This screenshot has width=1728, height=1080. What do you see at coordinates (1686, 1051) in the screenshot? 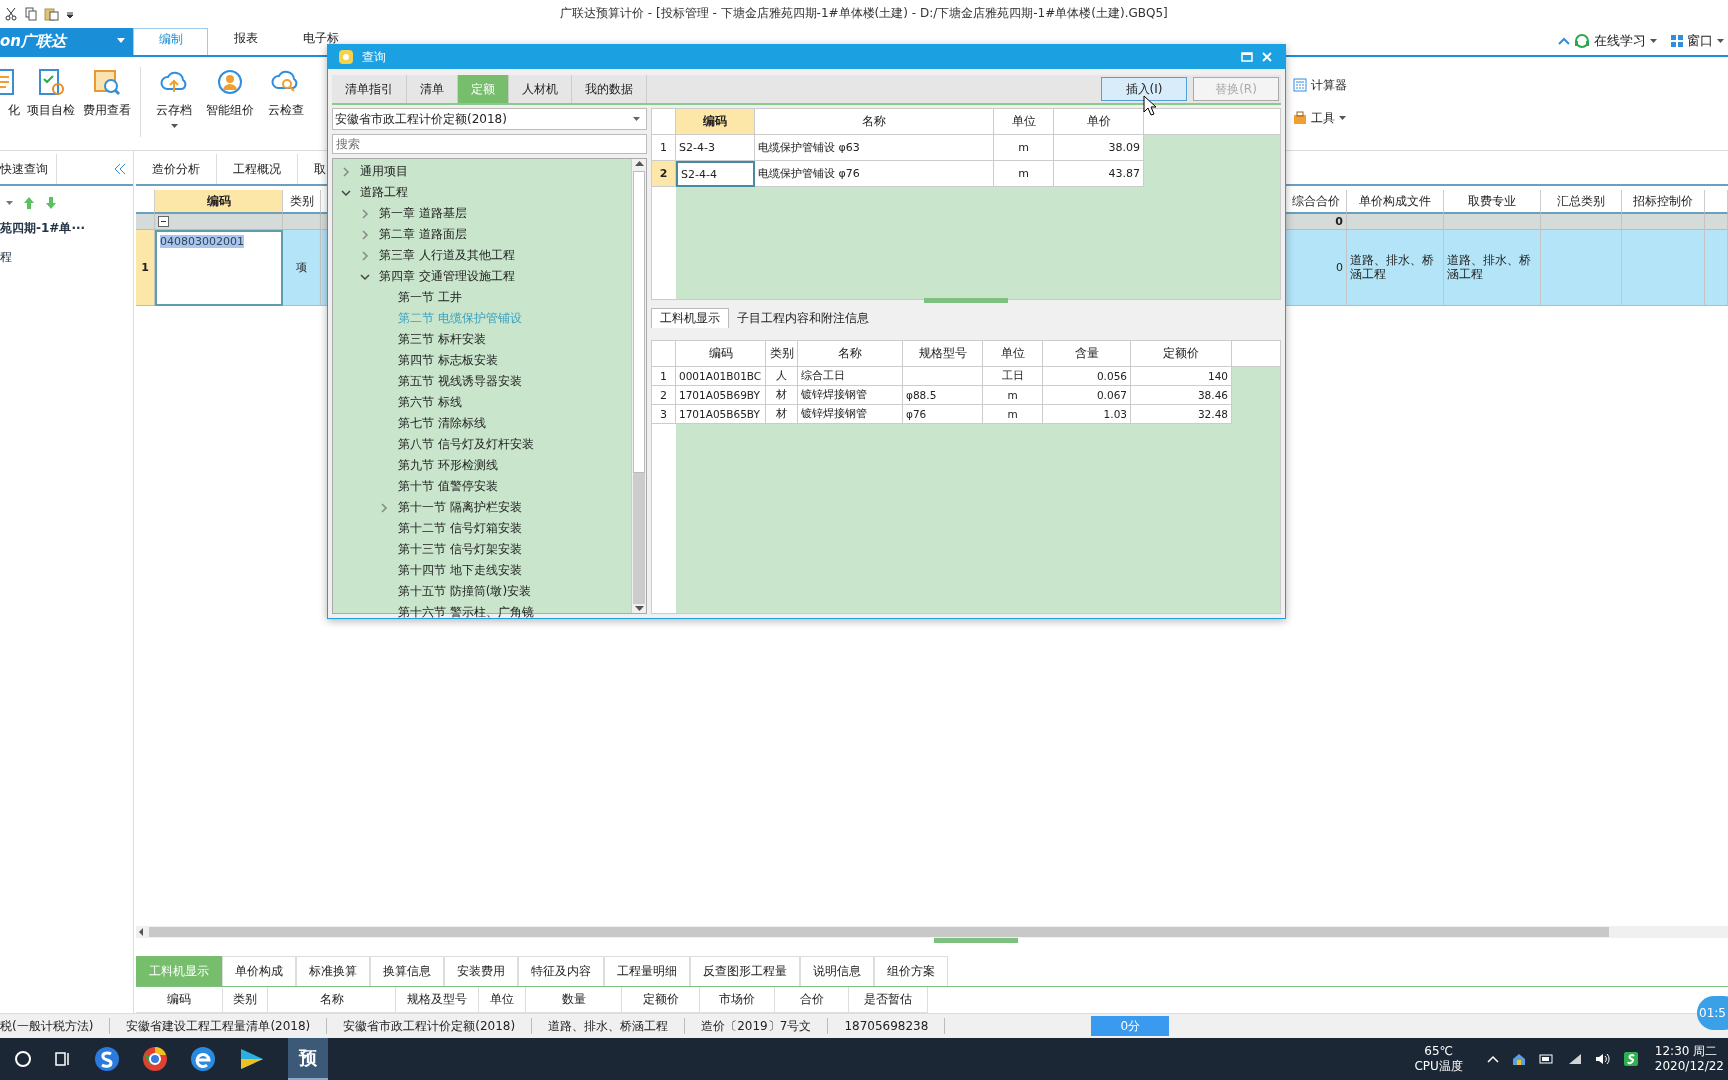
I see `clock-time: 12:30 周二` at bounding box center [1686, 1051].